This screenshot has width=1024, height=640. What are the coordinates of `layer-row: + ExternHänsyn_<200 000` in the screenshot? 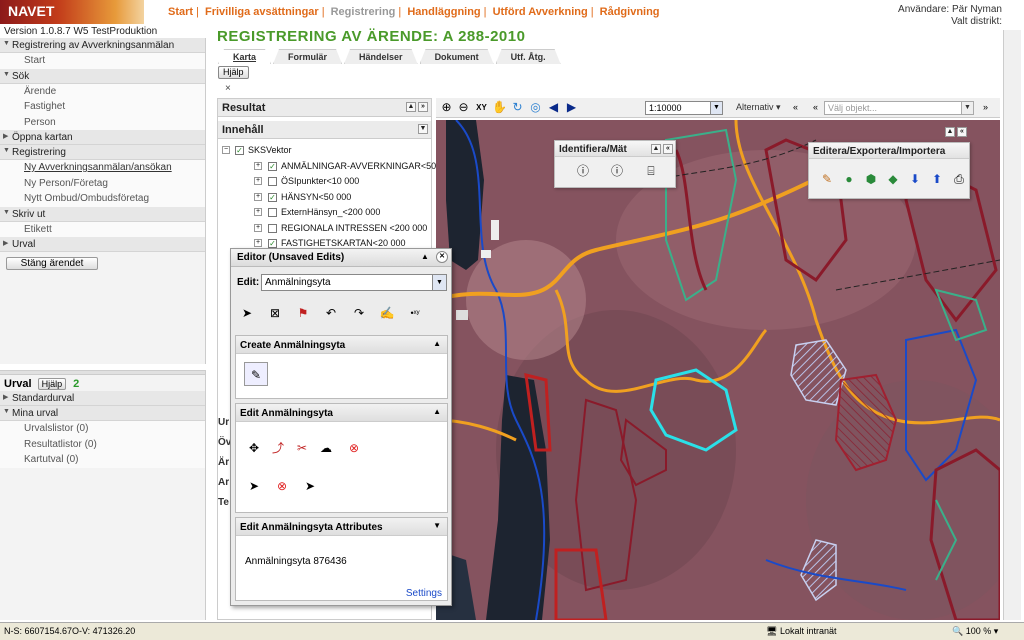 It's located at (324, 213).